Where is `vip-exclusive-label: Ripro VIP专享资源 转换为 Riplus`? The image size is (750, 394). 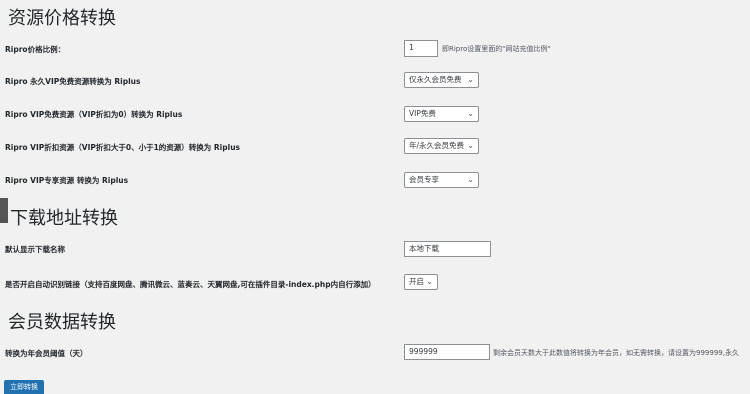
vip-exclusive-label: Ripro VIP专享资源 转换为 Riplus is located at coordinates (67, 180).